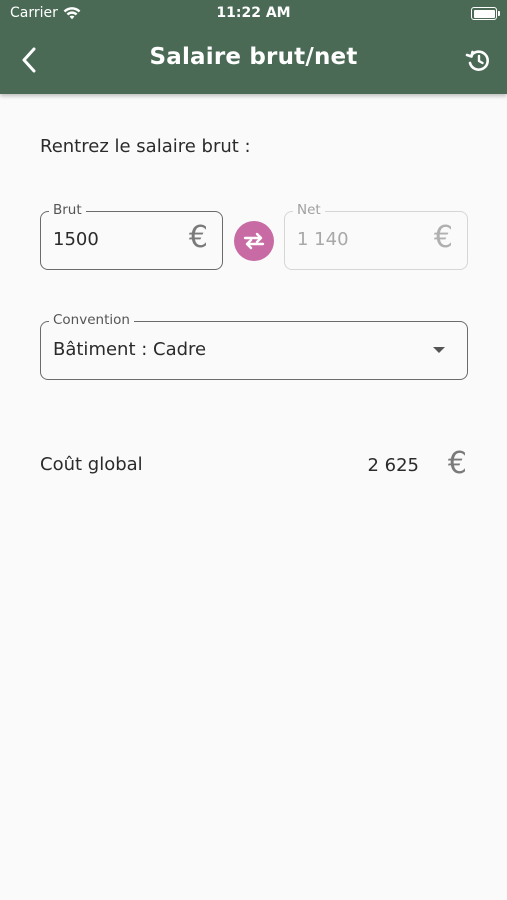  What do you see at coordinates (130, 349) in the screenshot?
I see `convention-selected-value: Bâtiment : Cadre` at bounding box center [130, 349].